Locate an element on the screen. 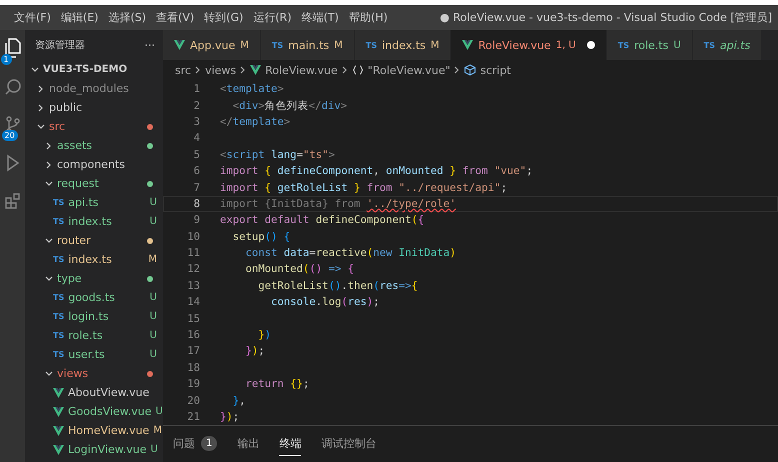  code-line: const data=reactive(new InitData) is located at coordinates (350, 253).